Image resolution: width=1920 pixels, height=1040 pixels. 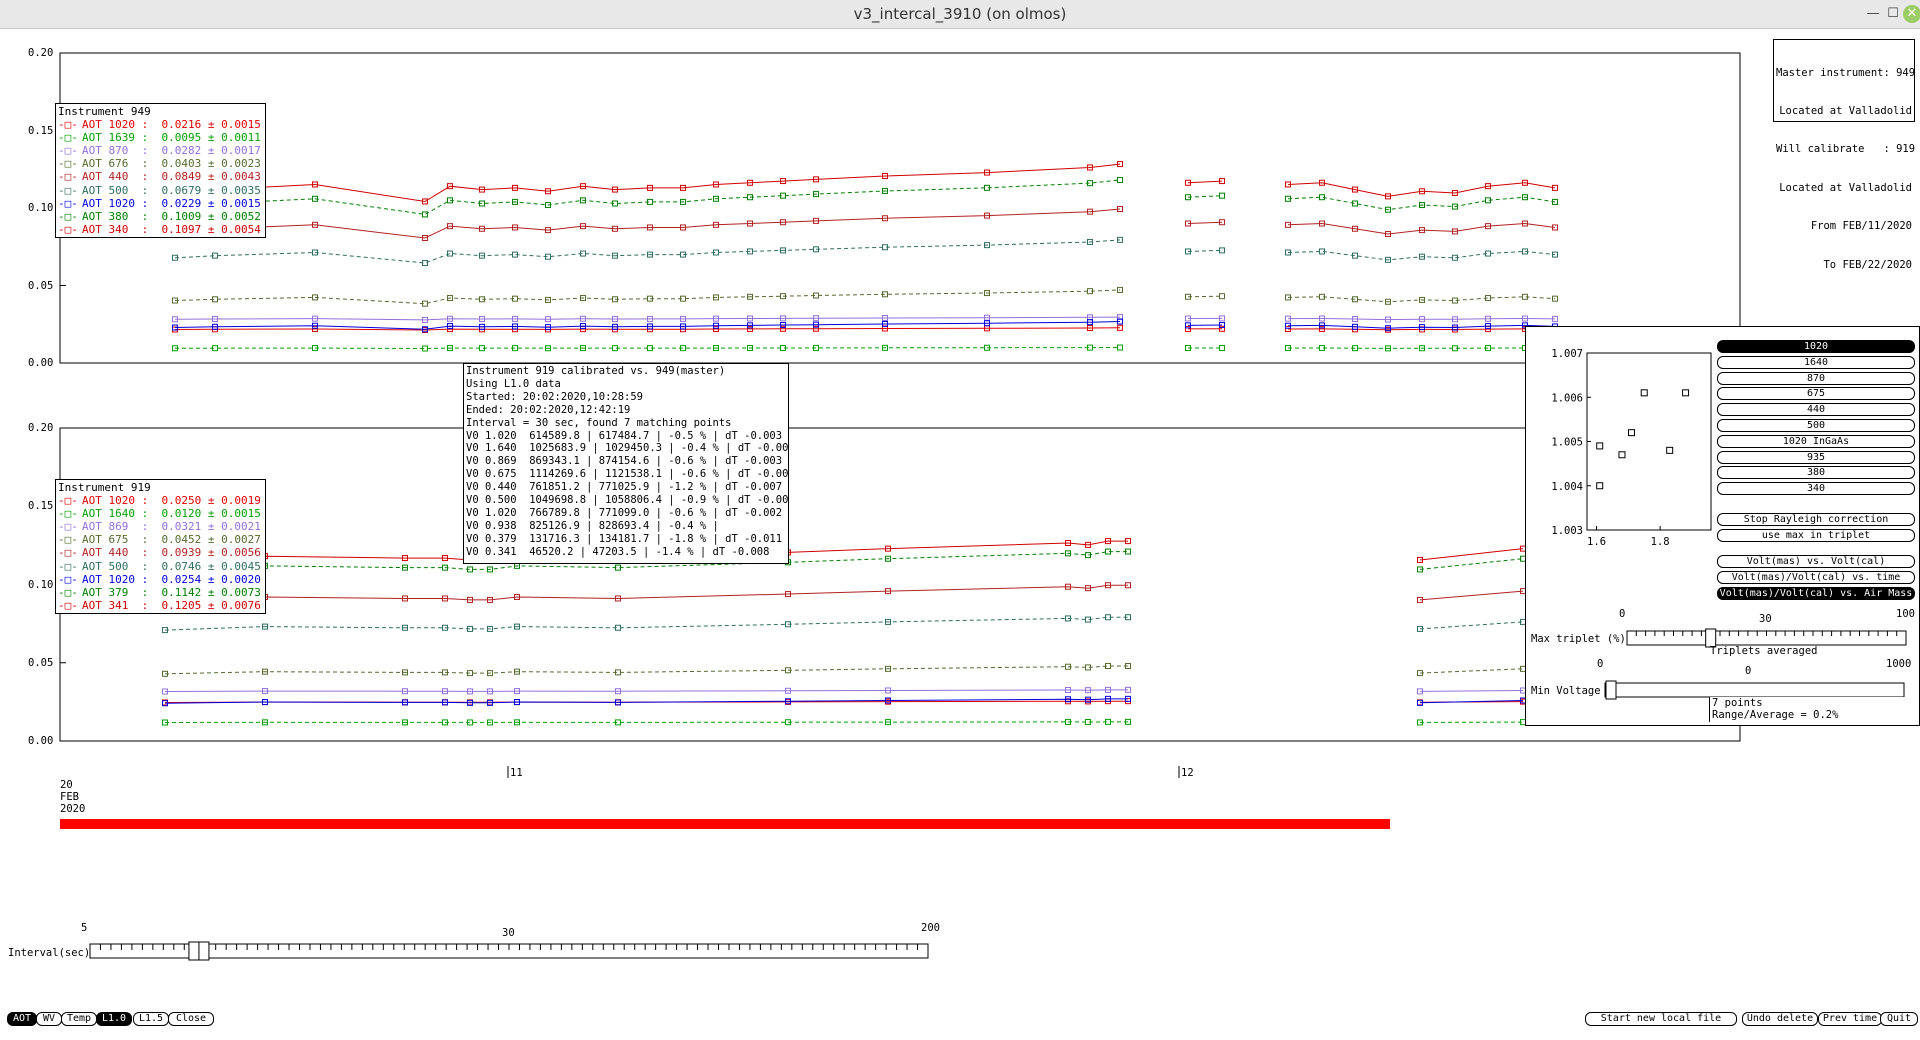 What do you see at coordinates (1816, 457) in the screenshot?
I see `channel-button-935: 935` at bounding box center [1816, 457].